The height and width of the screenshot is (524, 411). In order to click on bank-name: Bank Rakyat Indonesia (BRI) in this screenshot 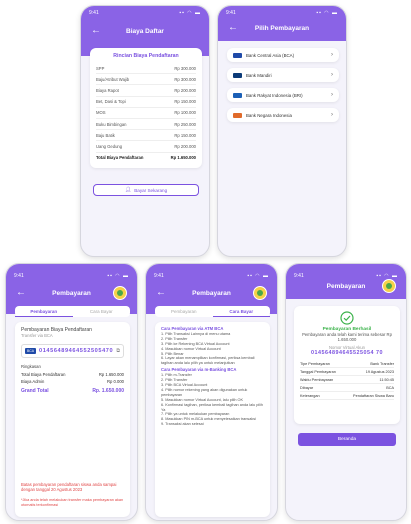, I will do `click(274, 95)`.